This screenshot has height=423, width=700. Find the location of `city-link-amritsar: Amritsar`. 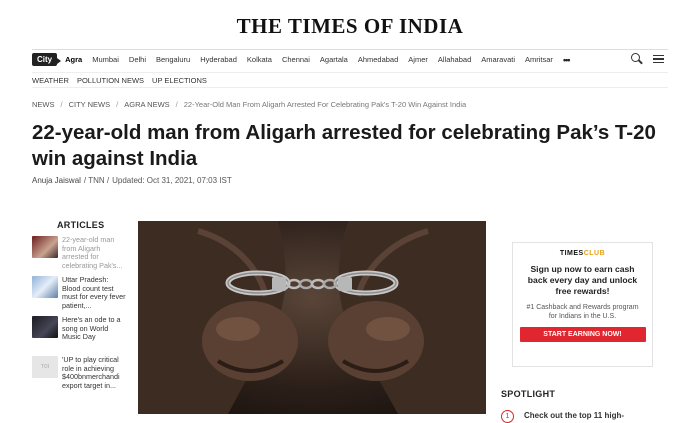

city-link-amritsar: Amritsar is located at coordinates (539, 59).